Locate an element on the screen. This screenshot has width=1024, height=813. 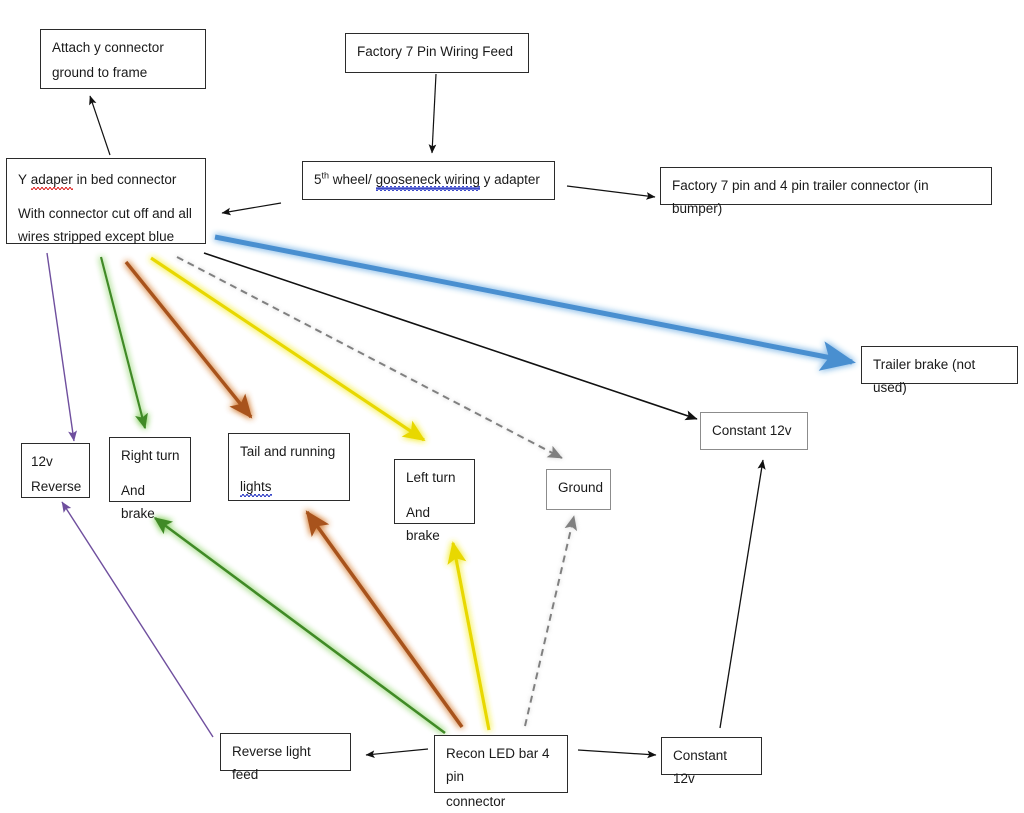
node-left-turn: Left turn And brake is located at coordinates (434, 501).